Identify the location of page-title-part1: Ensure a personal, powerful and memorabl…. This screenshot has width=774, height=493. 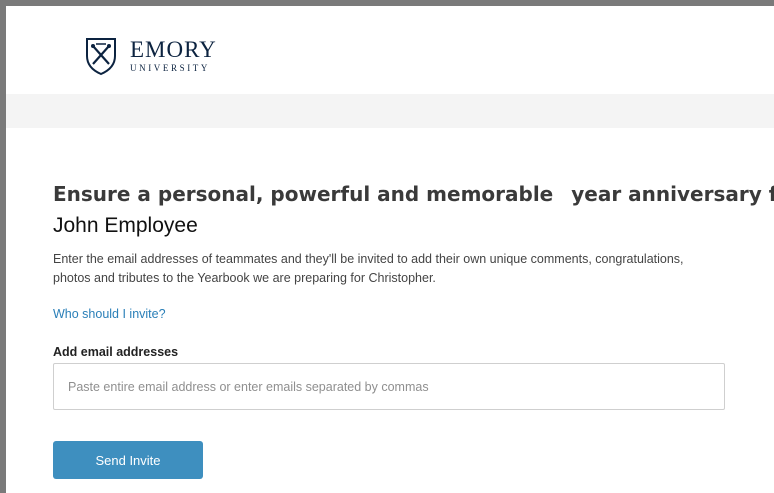
(303, 194).